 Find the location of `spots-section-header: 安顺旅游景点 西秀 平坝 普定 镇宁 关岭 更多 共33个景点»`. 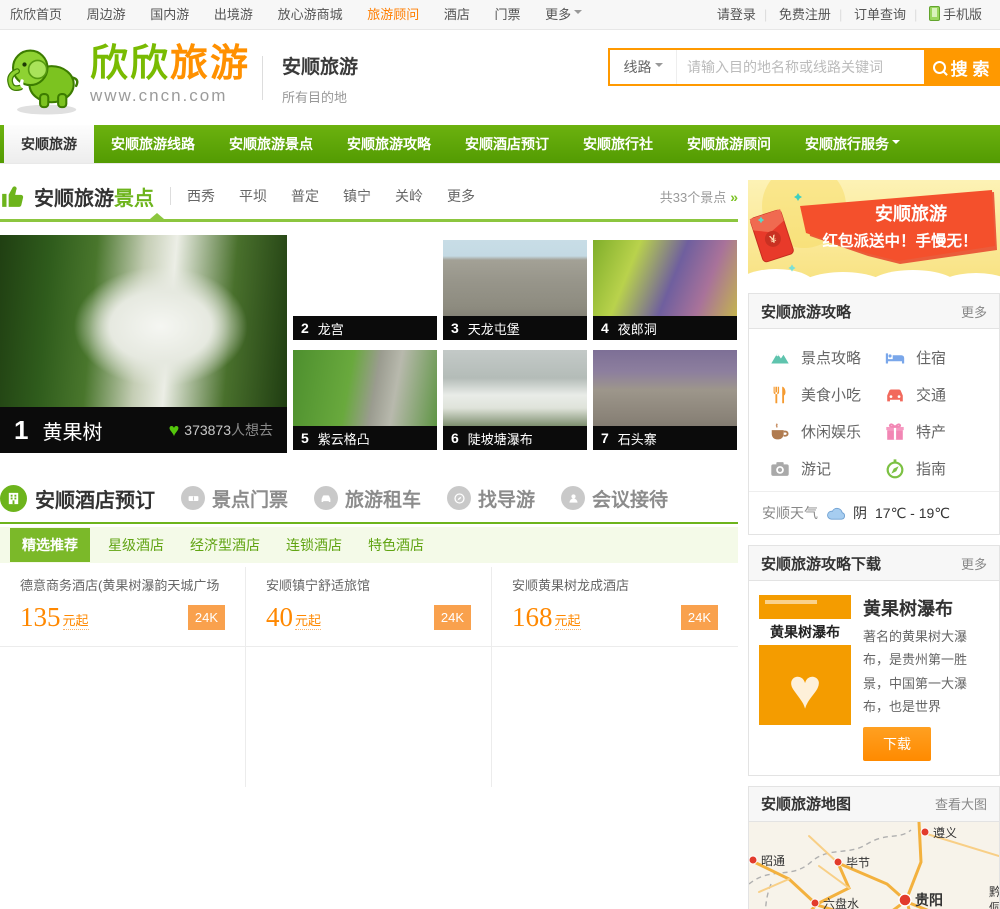

spots-section-header: 安顺旅游景点 西秀 平坝 普定 镇宁 关岭 更多 共33个景点» is located at coordinates (369, 196).